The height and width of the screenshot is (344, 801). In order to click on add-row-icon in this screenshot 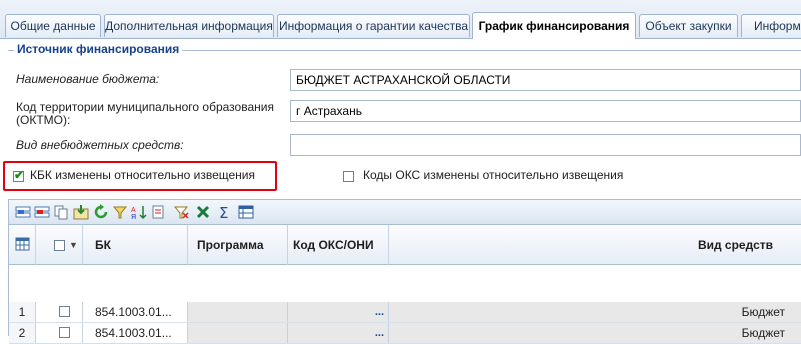, I will do `click(23, 212)`.